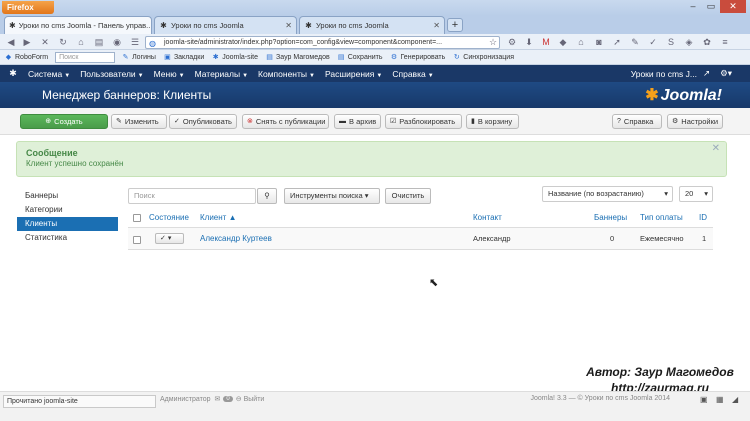 The height and width of the screenshot is (421, 750). I want to click on sidebar-item-categories: Категории, so click(67, 210).